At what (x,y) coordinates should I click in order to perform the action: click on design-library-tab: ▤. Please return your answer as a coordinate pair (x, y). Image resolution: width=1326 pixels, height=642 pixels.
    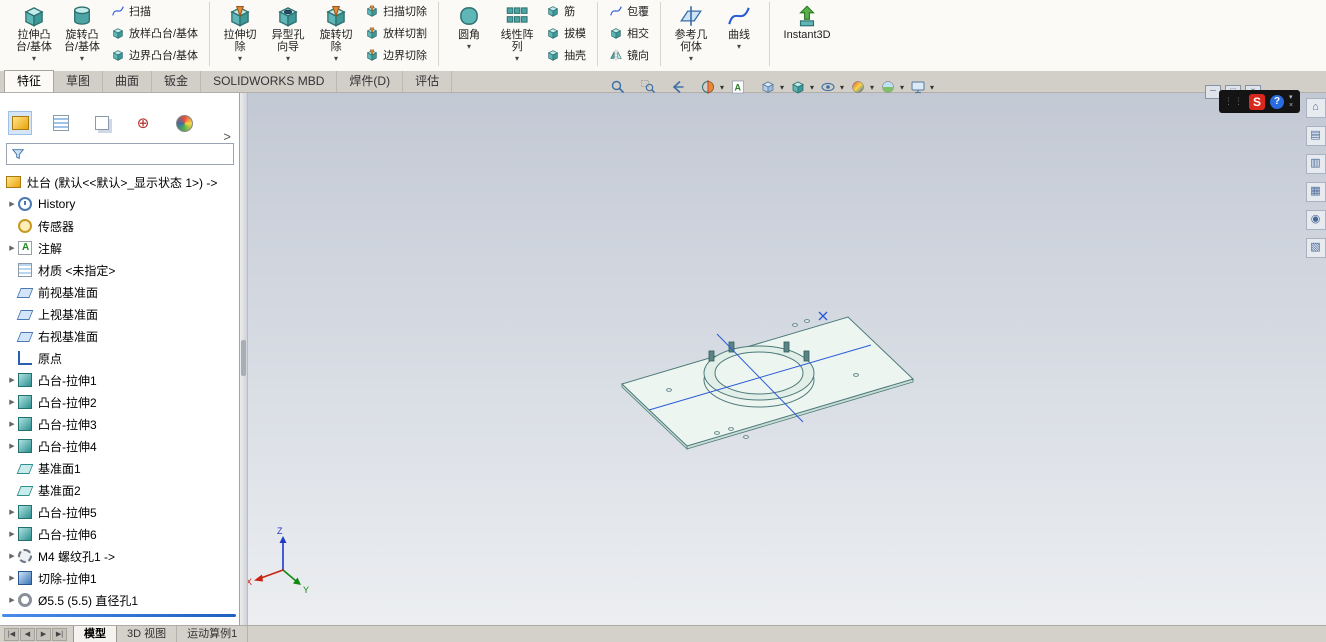
    Looking at the image, I should click on (1315, 136).